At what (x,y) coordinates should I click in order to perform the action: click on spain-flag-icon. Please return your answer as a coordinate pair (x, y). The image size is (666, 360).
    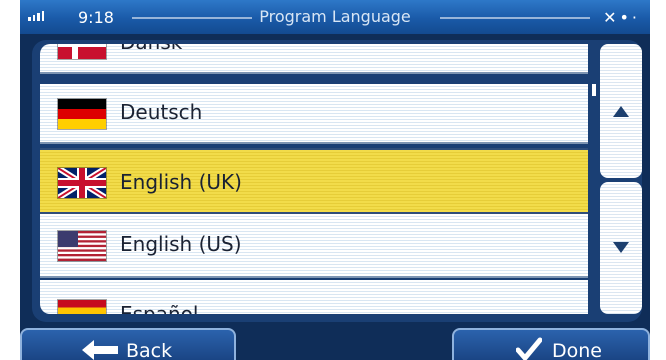
    Looking at the image, I should click on (82, 307).